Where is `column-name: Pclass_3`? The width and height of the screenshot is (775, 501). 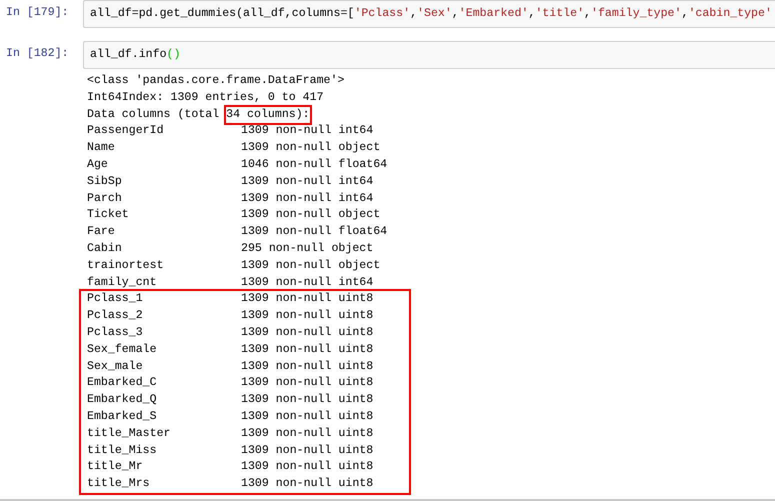
column-name: Pclass_3 is located at coordinates (115, 332).